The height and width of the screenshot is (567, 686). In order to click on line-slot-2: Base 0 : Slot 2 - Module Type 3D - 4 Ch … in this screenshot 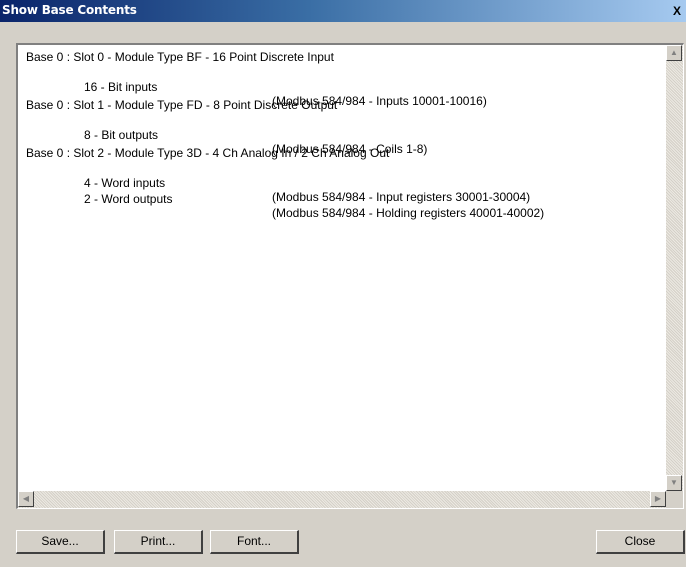, I will do `click(208, 153)`.